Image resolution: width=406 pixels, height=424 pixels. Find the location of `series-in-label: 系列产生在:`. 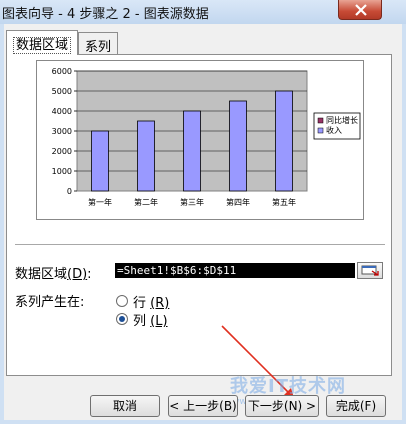

series-in-label: 系列产生在: is located at coordinates (50, 302).